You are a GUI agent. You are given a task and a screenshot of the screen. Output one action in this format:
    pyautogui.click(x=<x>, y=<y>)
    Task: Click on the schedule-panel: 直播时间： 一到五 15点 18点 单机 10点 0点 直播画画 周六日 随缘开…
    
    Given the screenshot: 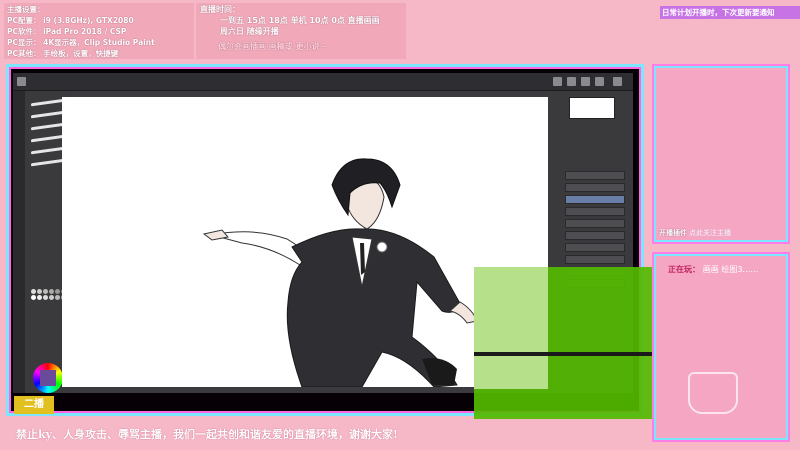 What is the action you would take?
    pyautogui.click(x=301, y=31)
    